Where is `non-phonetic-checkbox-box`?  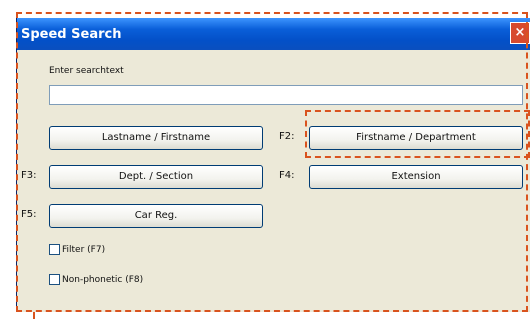 non-phonetic-checkbox-box is located at coordinates (54, 279).